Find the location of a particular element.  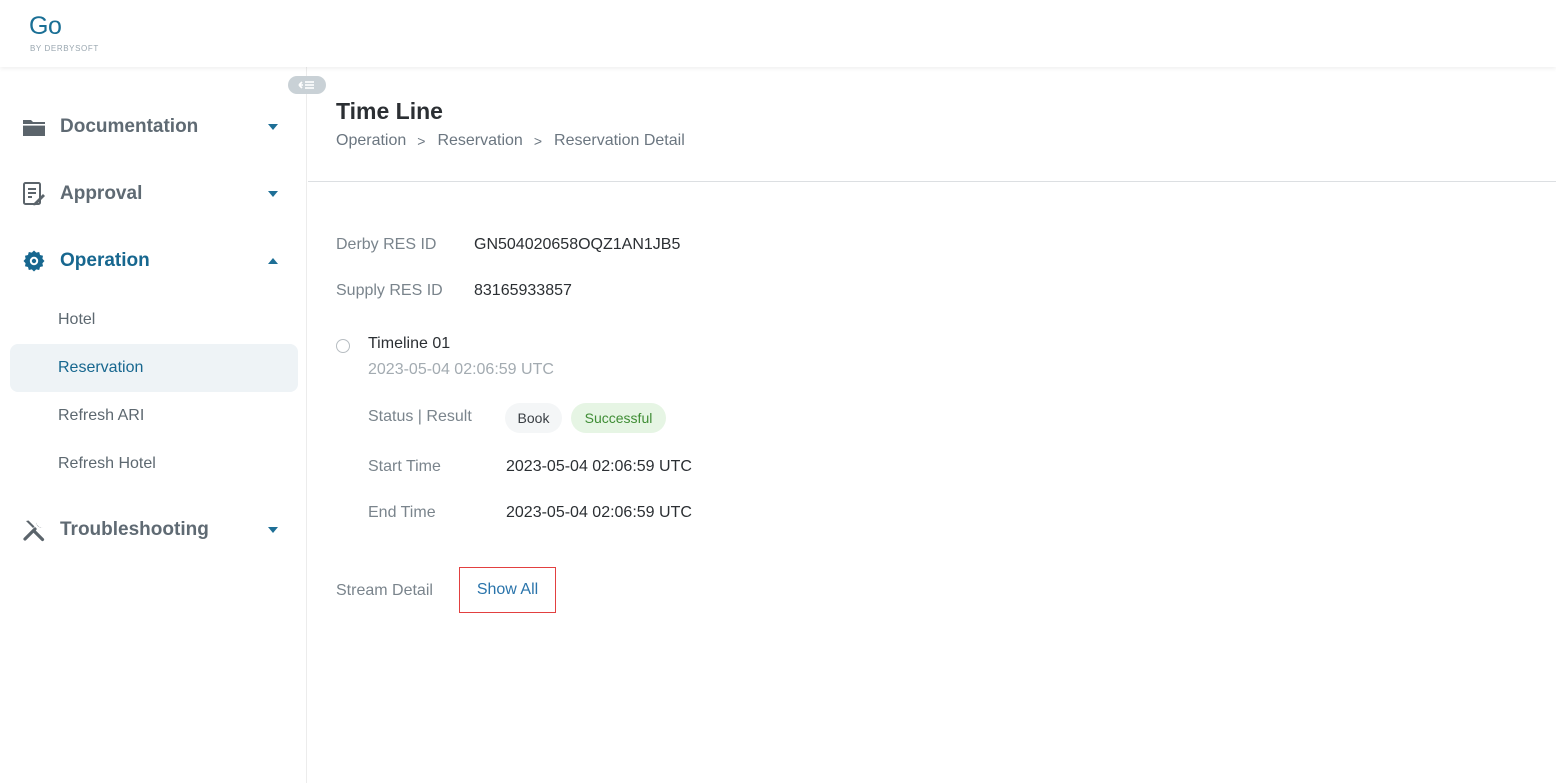

page-title: Time Line is located at coordinates (389, 111).